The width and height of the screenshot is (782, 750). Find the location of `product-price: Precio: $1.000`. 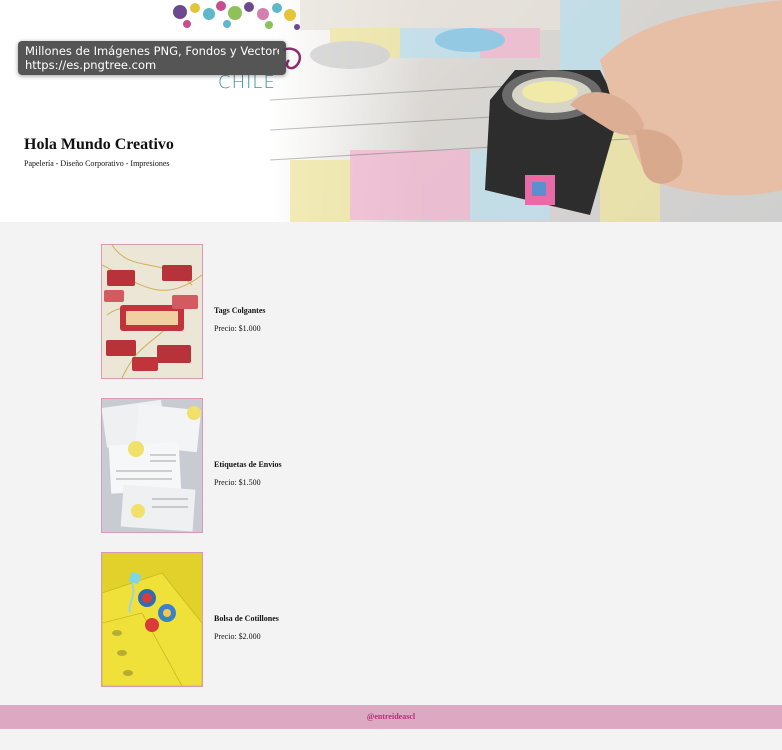

product-price: Precio: $1.000 is located at coordinates (237, 328).